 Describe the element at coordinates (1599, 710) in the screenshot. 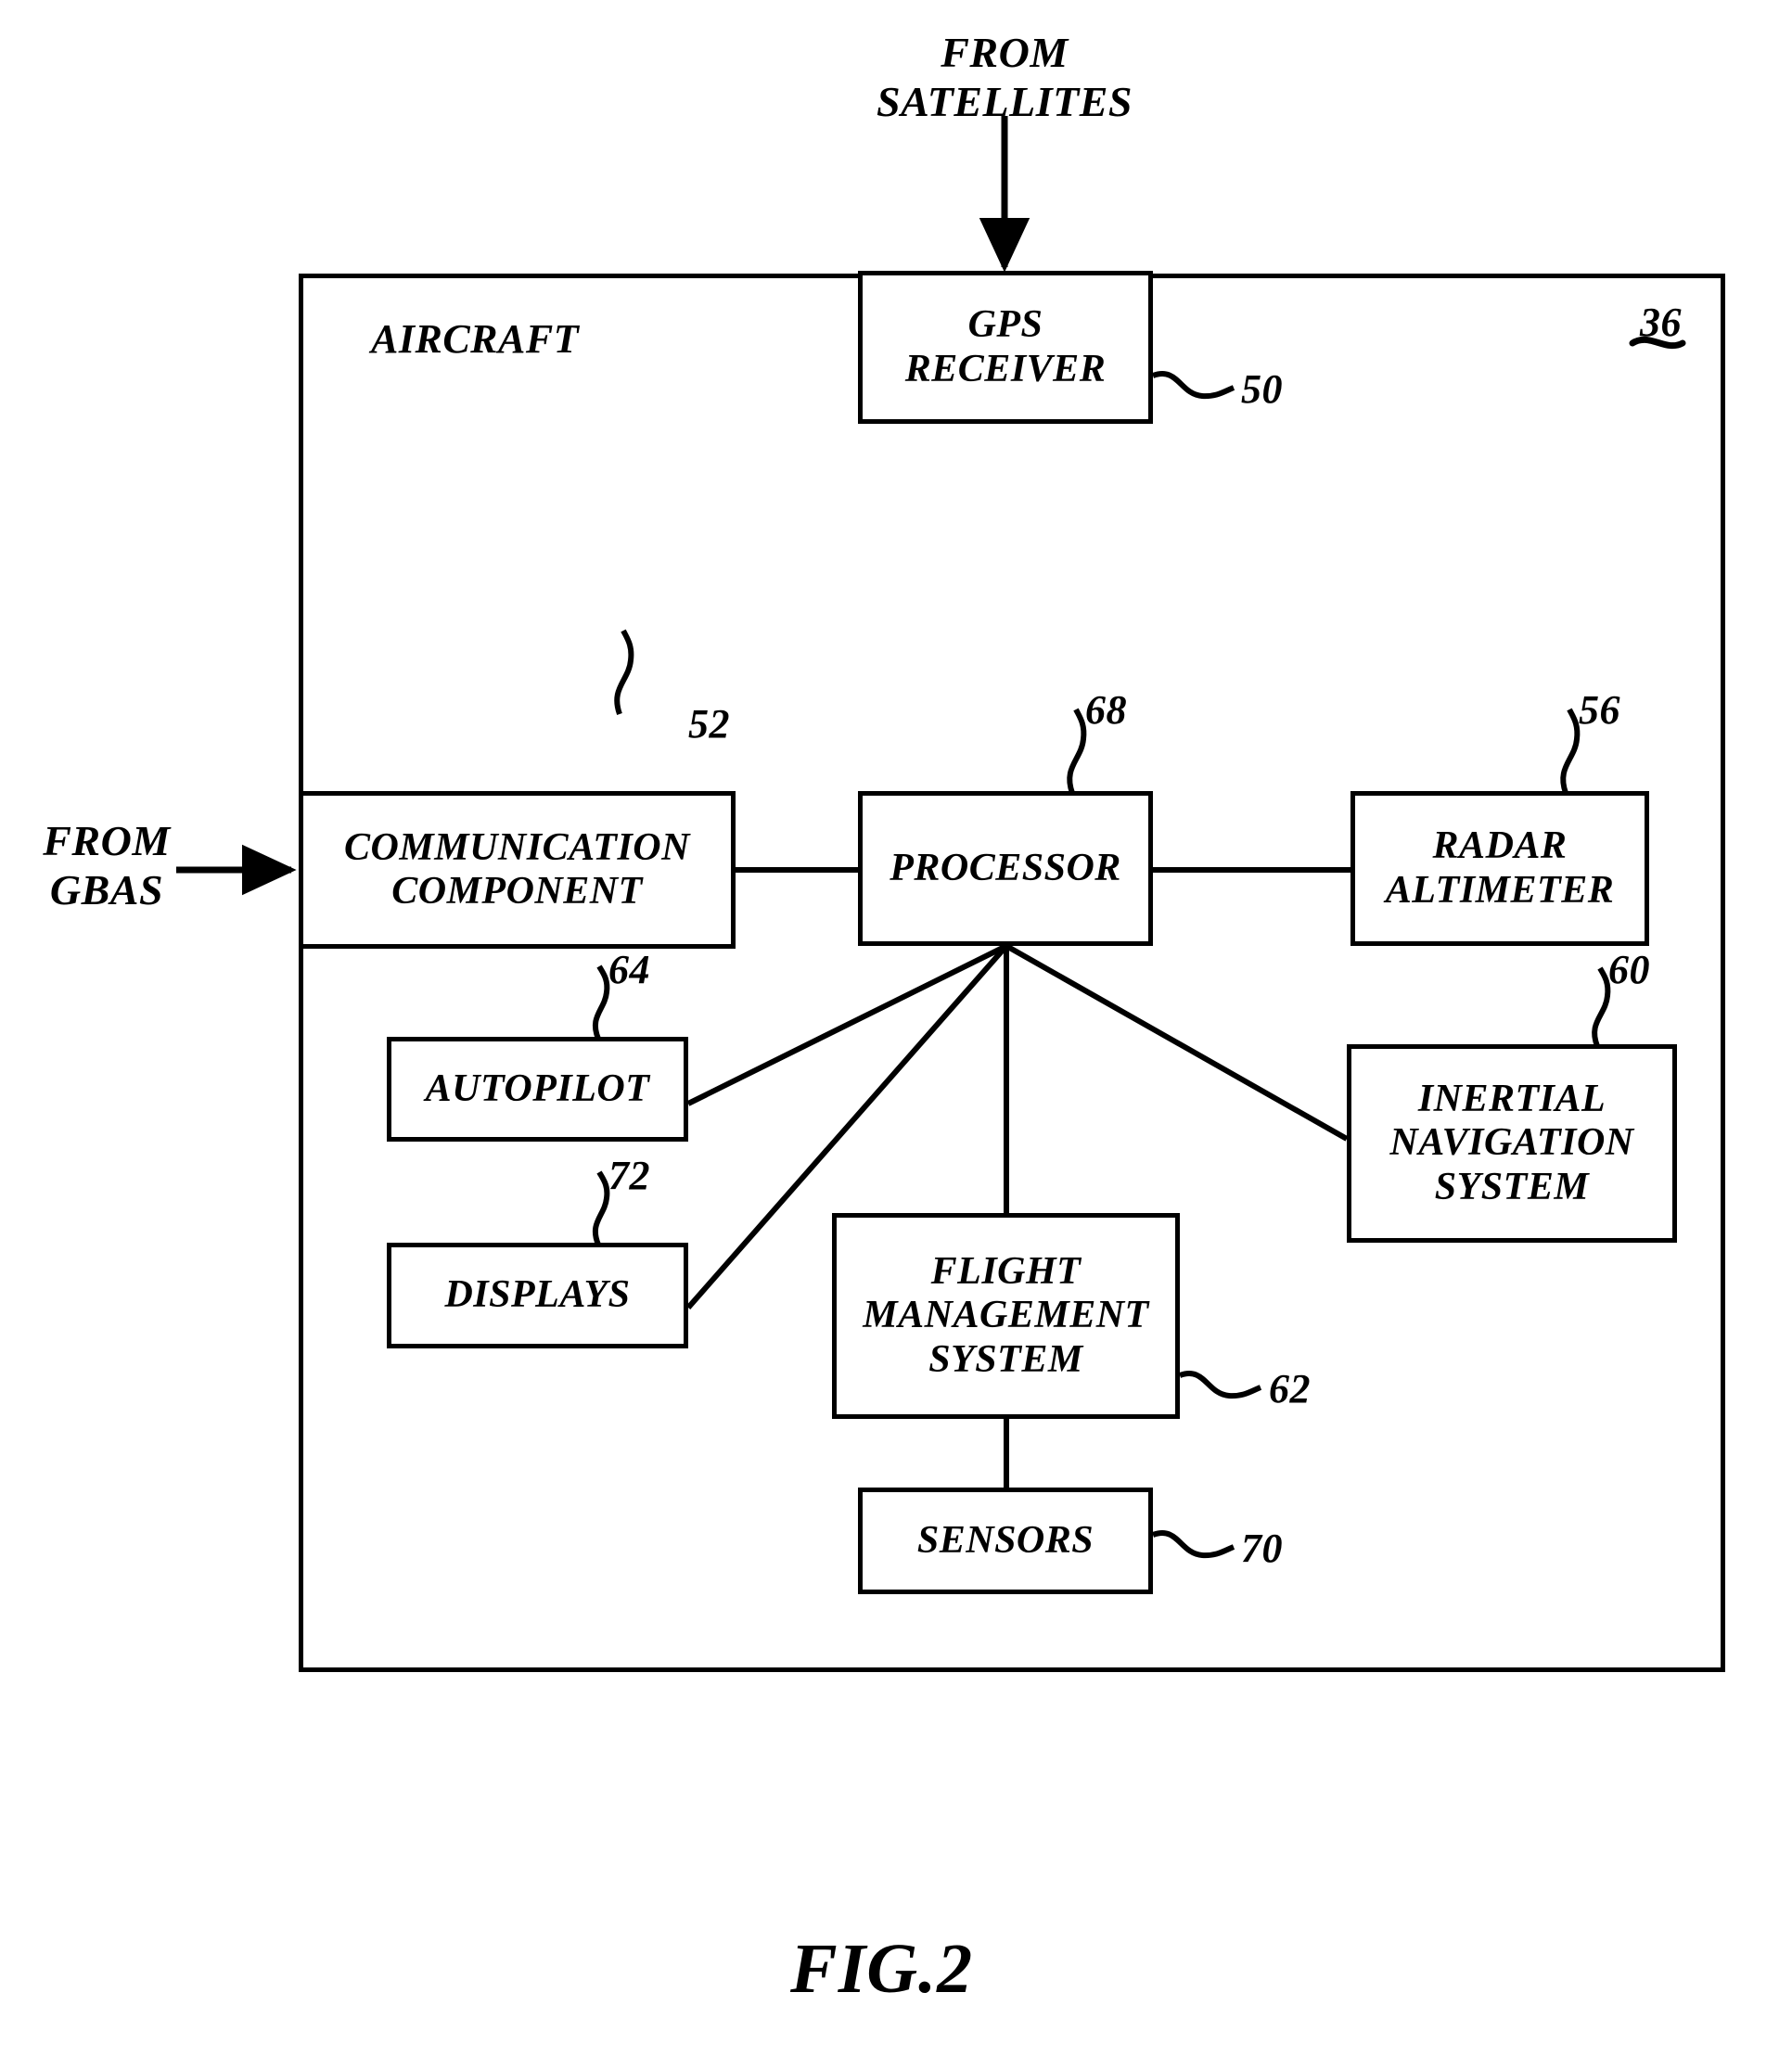

I see `ref-num-56: 56` at that location.